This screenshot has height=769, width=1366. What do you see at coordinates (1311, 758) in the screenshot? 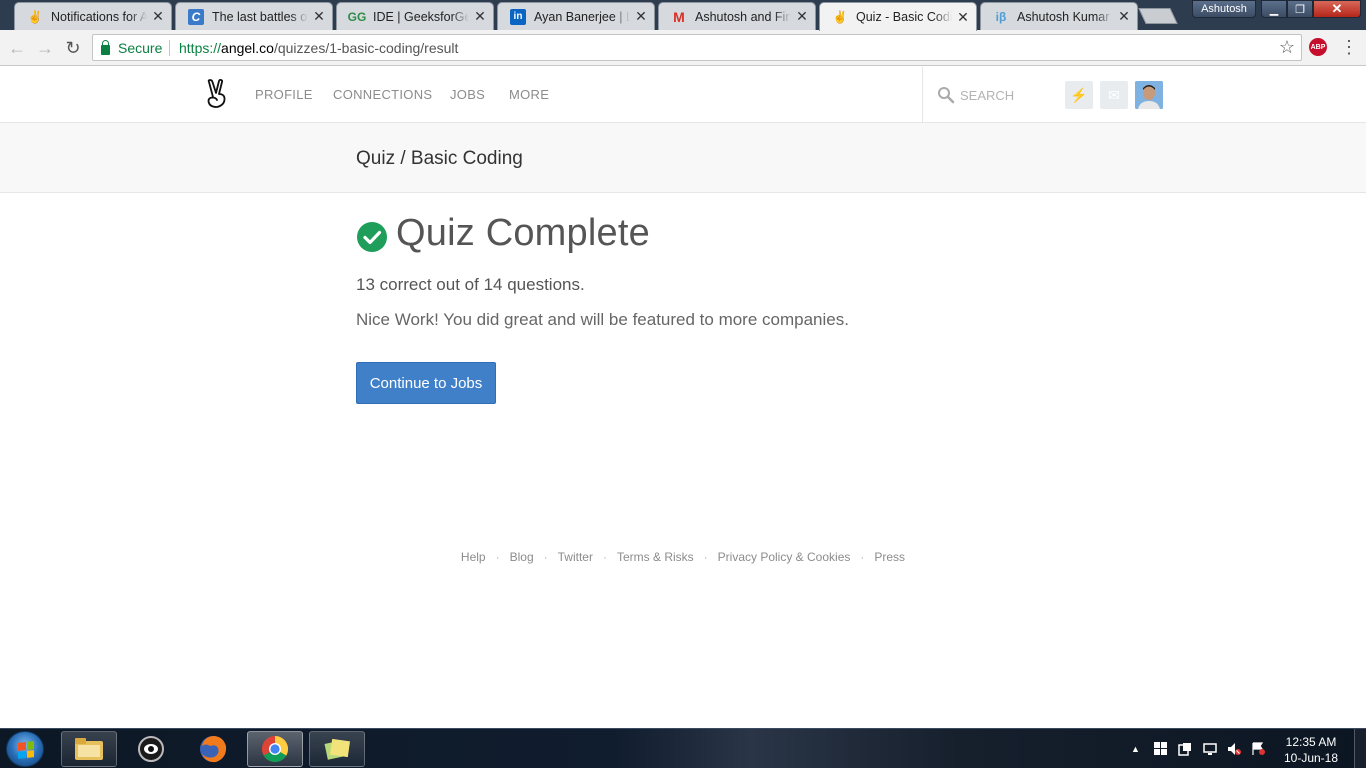
I see `clock-date: 10-Jun-18` at bounding box center [1311, 758].